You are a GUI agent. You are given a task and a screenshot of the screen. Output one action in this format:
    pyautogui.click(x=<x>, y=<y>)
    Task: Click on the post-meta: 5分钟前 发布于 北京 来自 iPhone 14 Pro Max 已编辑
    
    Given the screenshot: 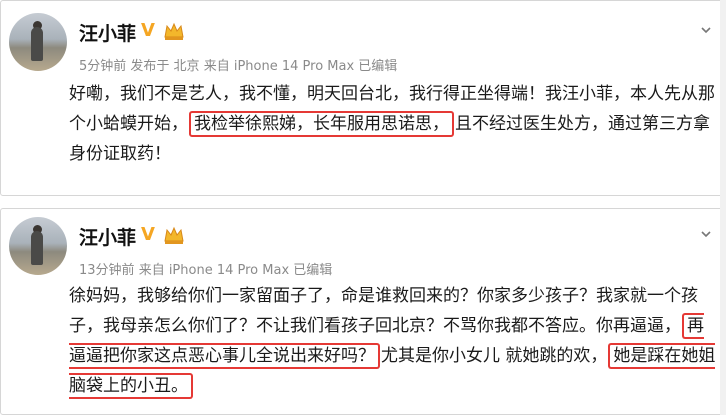 What is the action you would take?
    pyautogui.click(x=238, y=64)
    